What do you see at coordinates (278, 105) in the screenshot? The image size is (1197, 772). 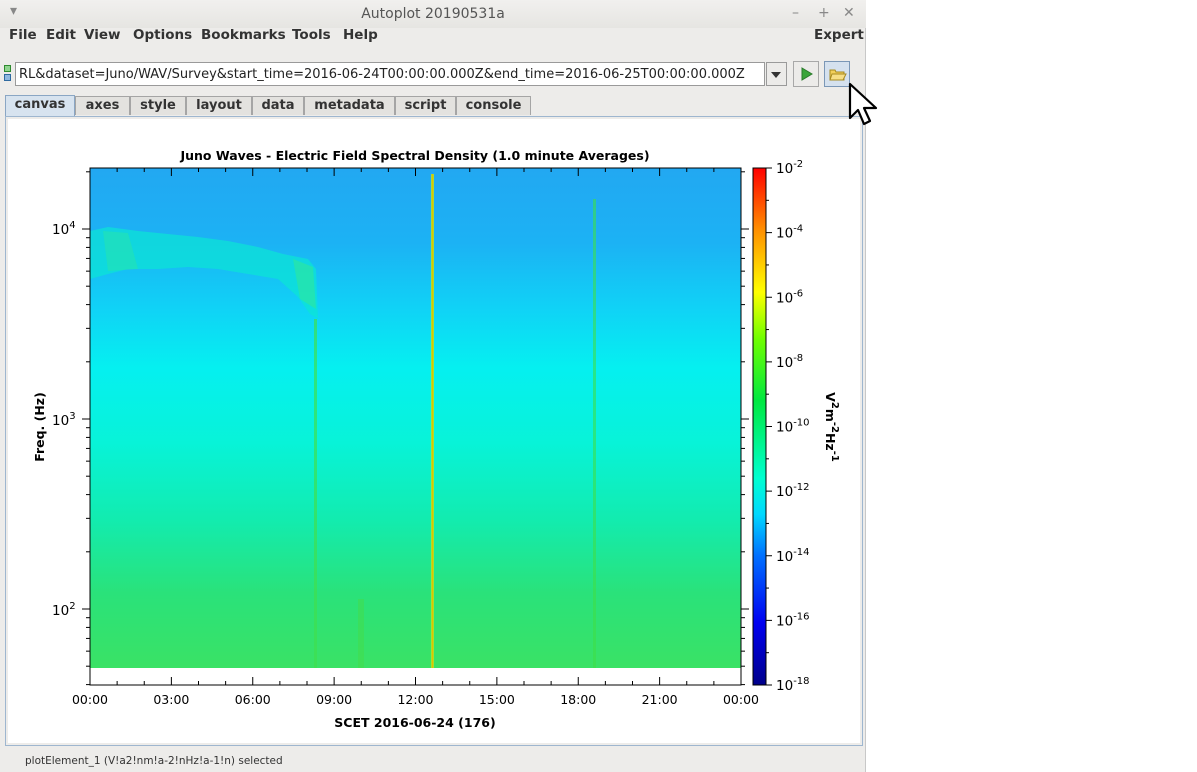 I see `tab-data: data` at bounding box center [278, 105].